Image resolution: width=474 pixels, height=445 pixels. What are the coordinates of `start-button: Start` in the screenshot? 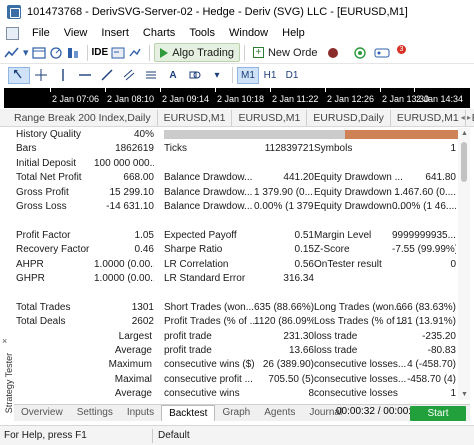 It's located at (438, 413).